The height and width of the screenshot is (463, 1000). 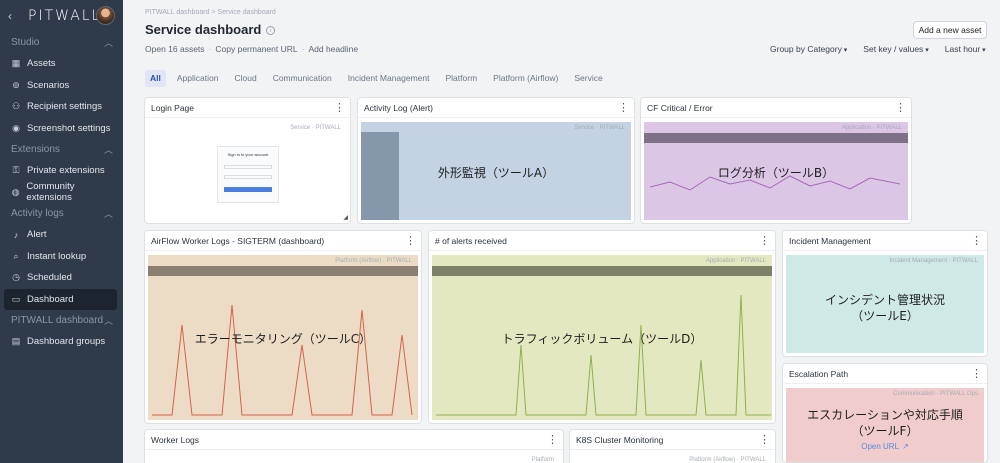 I want to click on section-extensions: Extensions ︿, so click(x=61, y=149).